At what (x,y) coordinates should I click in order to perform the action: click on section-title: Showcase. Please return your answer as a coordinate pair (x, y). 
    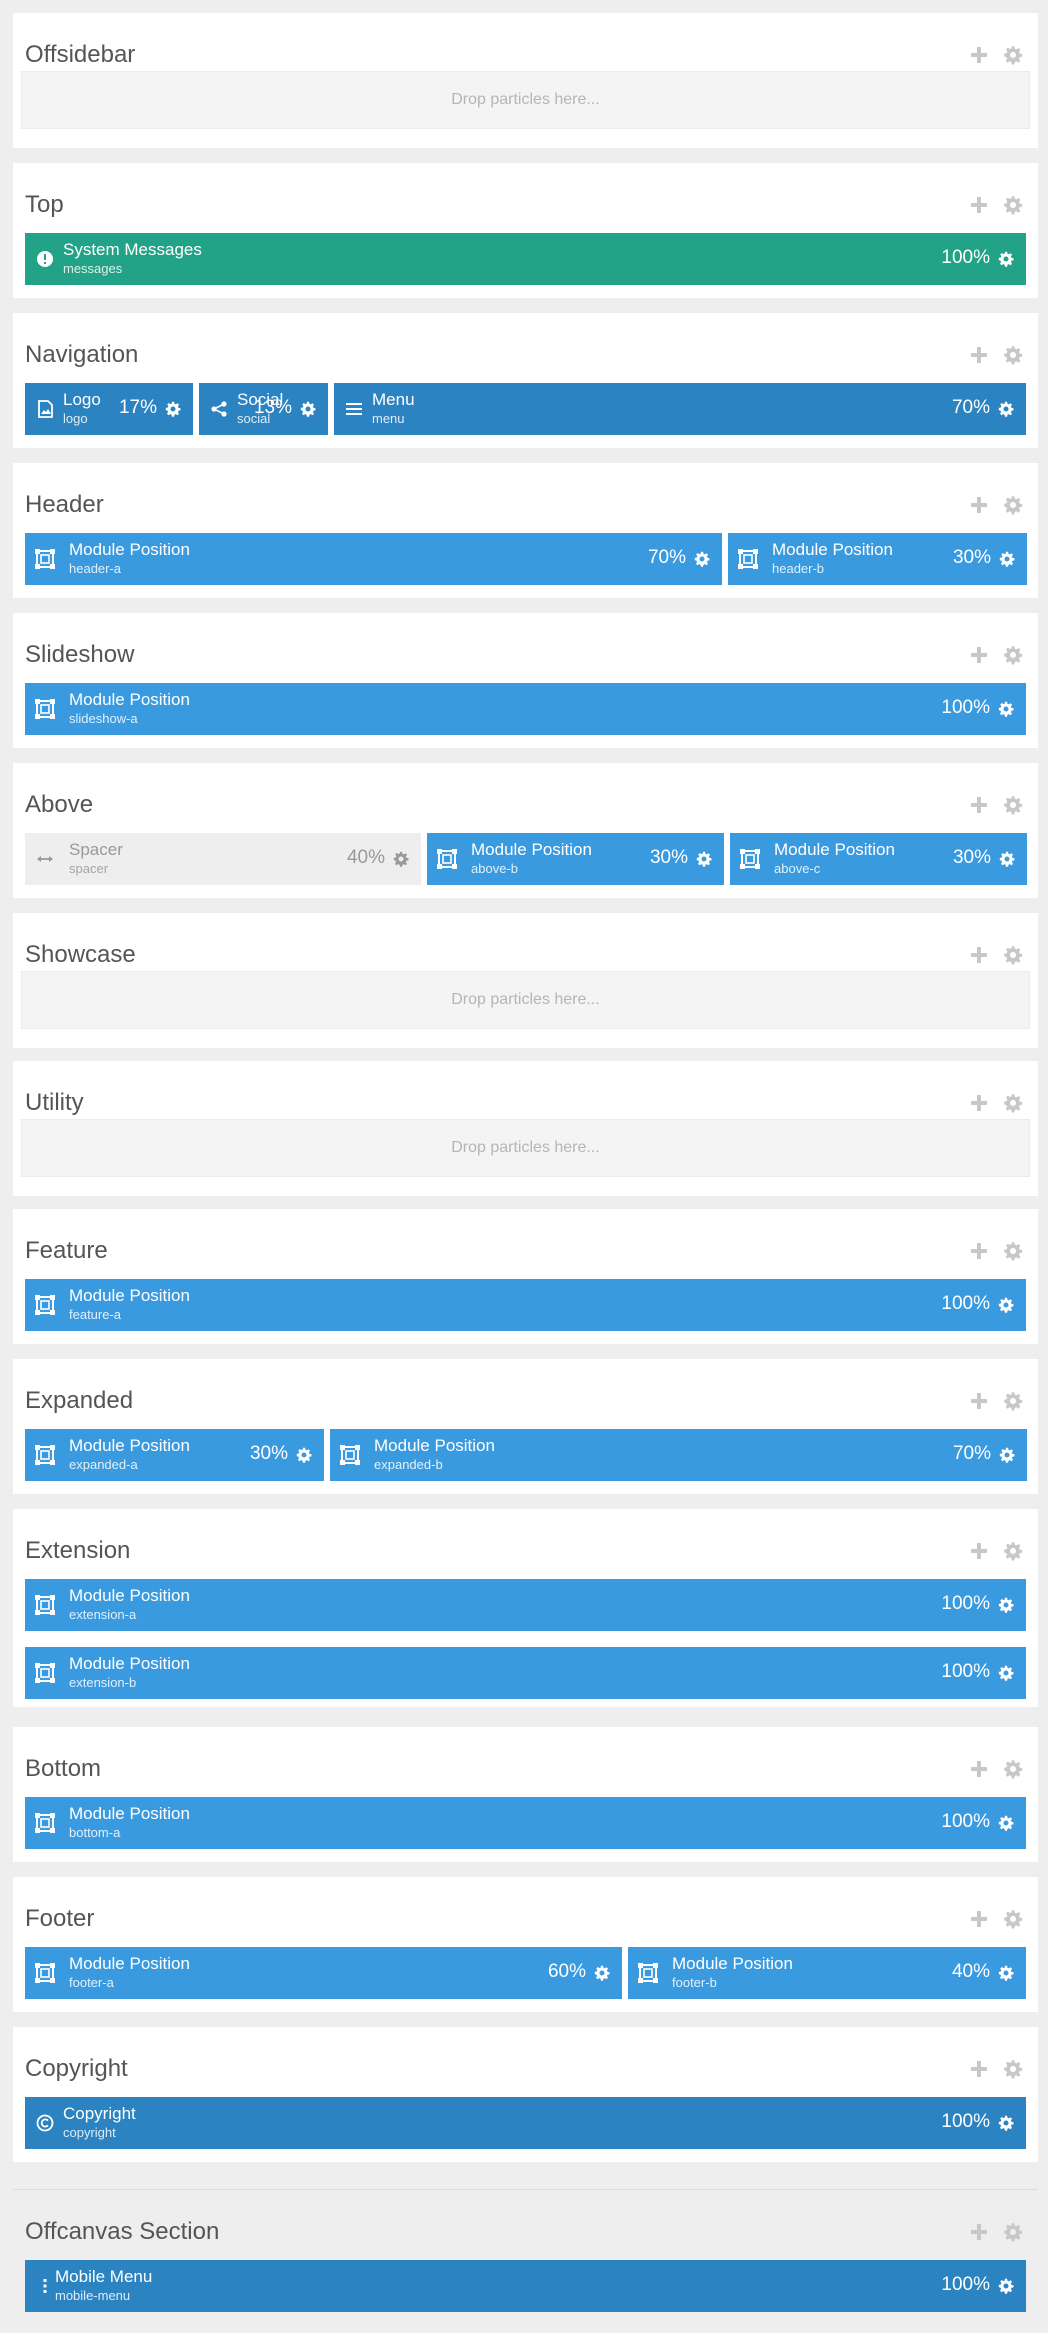
    Looking at the image, I should click on (80, 954).